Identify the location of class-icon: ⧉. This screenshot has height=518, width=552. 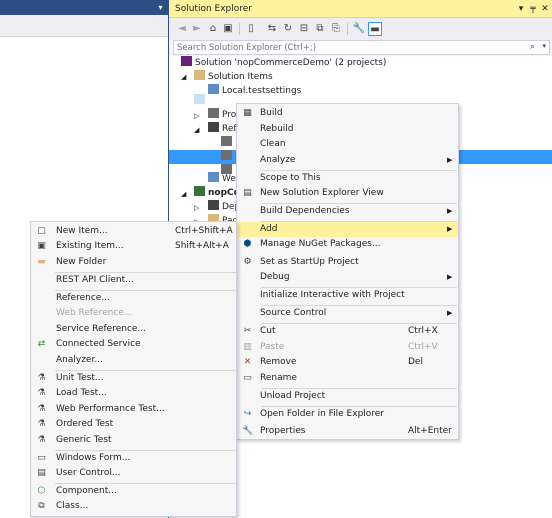
(41, 506).